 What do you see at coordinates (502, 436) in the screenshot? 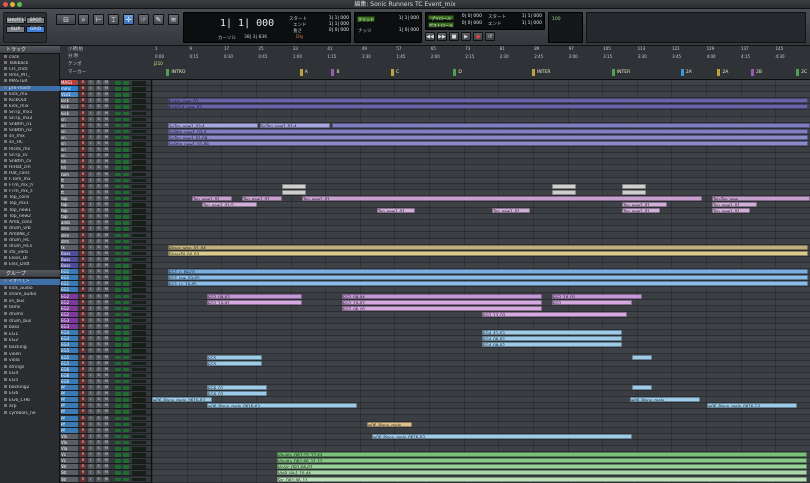
I see `audio-clip: w06_Piano_melo_0616-03` at bounding box center [502, 436].